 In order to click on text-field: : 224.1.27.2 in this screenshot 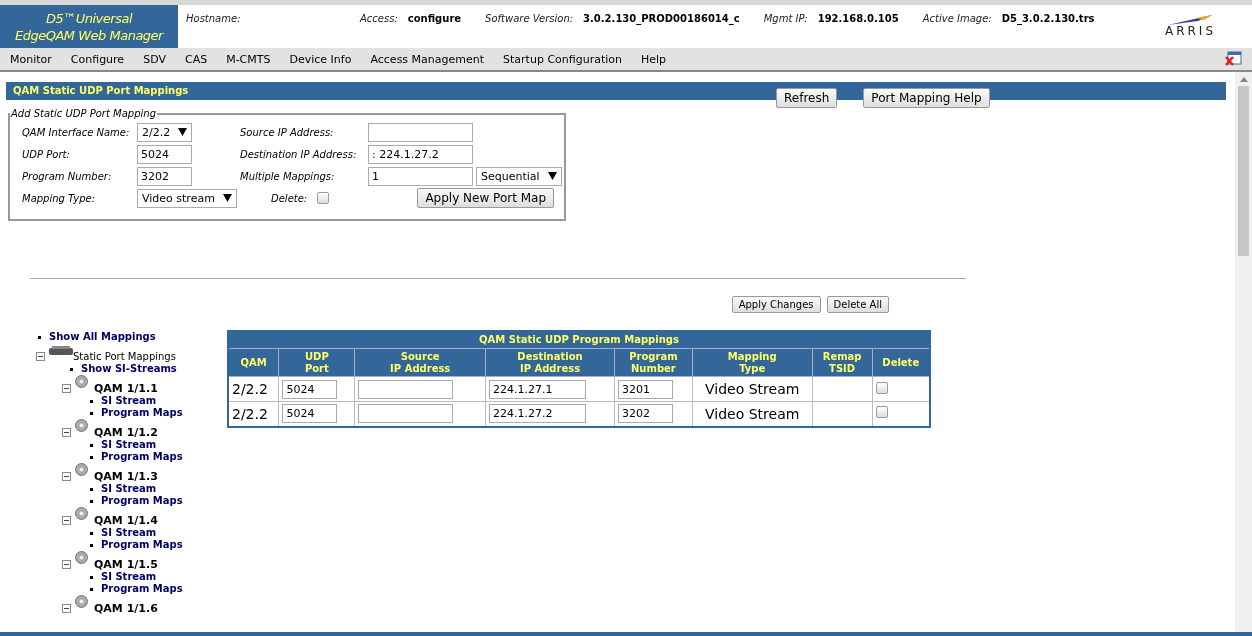, I will do `click(420, 154)`.